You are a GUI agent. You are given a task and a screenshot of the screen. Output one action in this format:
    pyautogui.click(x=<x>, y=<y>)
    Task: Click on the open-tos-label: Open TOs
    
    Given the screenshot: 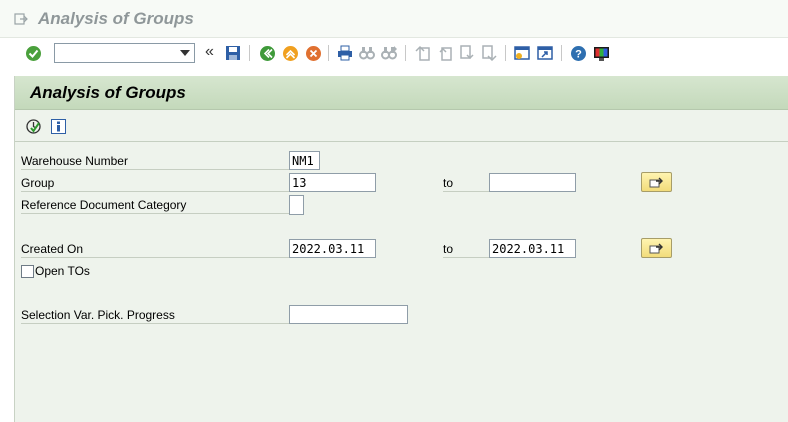 What is the action you would take?
    pyautogui.click(x=62, y=271)
    